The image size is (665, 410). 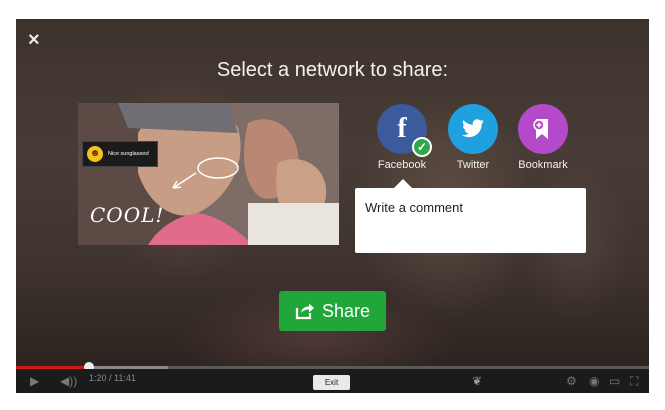 I want to click on bookmark-plus-icon, so click(x=540, y=129).